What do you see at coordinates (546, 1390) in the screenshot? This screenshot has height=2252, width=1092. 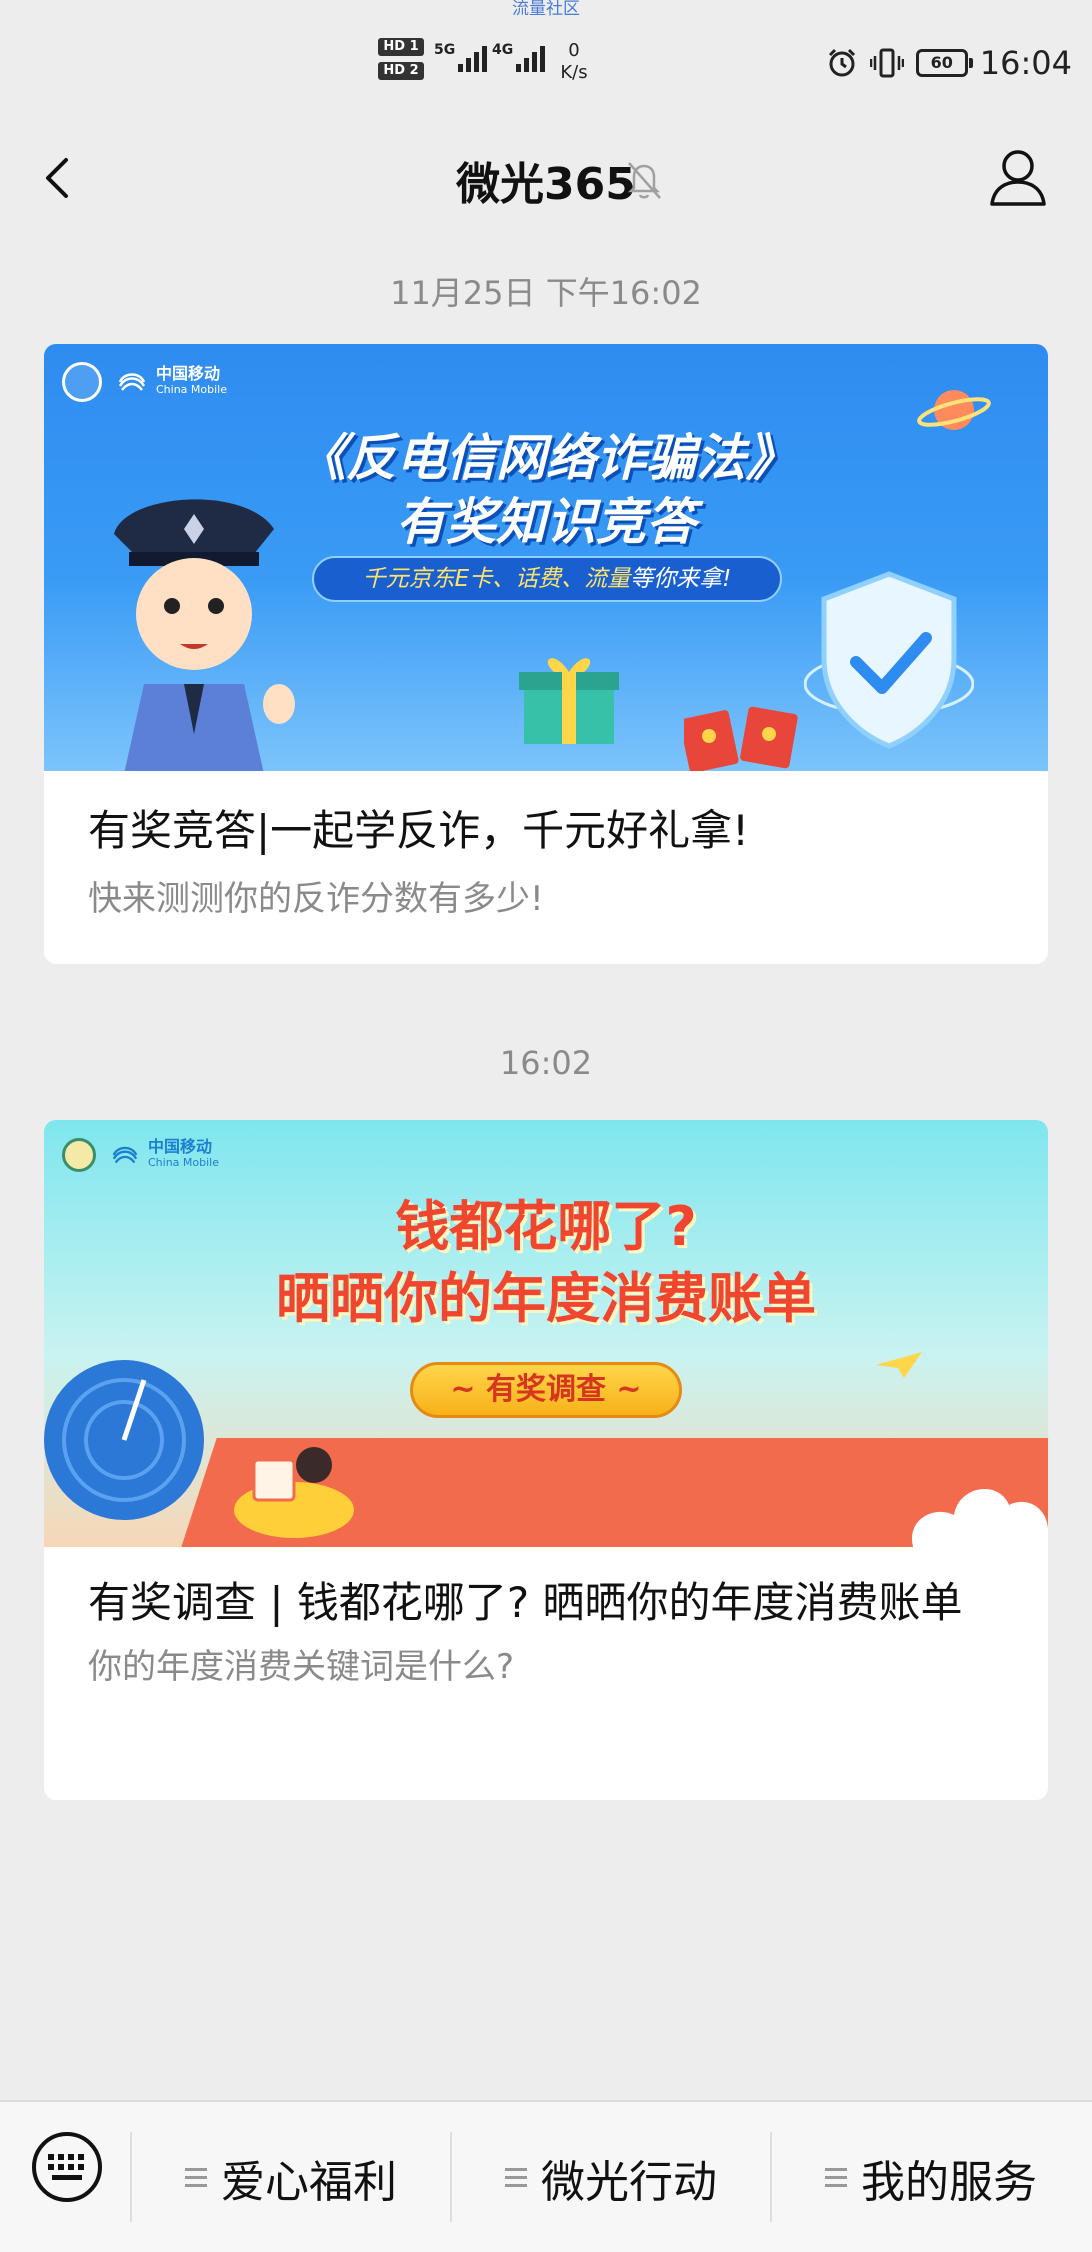 I see `banner-pill: ~ 有奖调查 ~` at bounding box center [546, 1390].